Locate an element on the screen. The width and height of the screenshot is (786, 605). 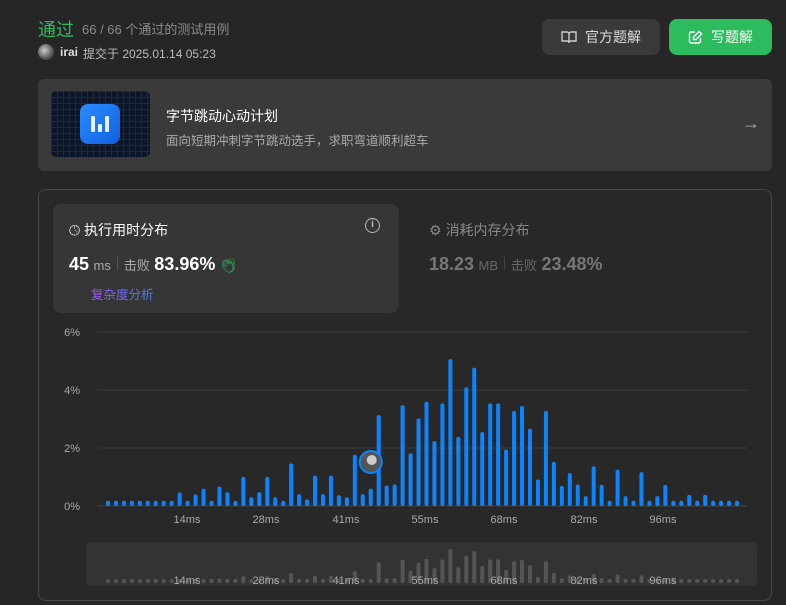
minimap-tick-label: 82ms is located at coordinates (584, 581).